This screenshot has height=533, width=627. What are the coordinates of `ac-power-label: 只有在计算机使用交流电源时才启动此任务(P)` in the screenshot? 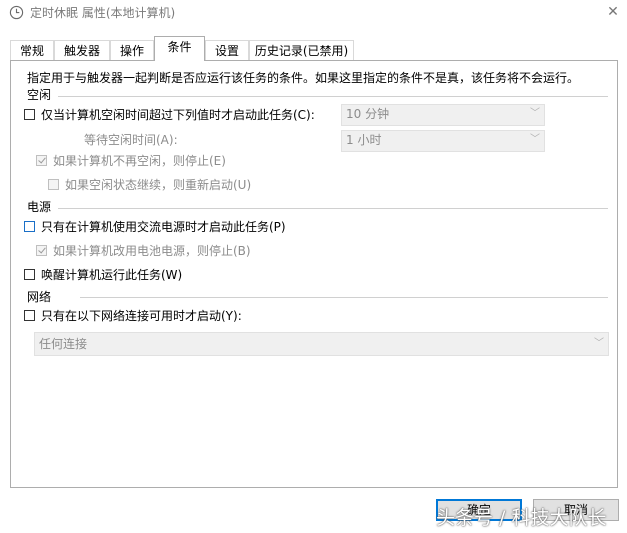 It's located at (163, 227).